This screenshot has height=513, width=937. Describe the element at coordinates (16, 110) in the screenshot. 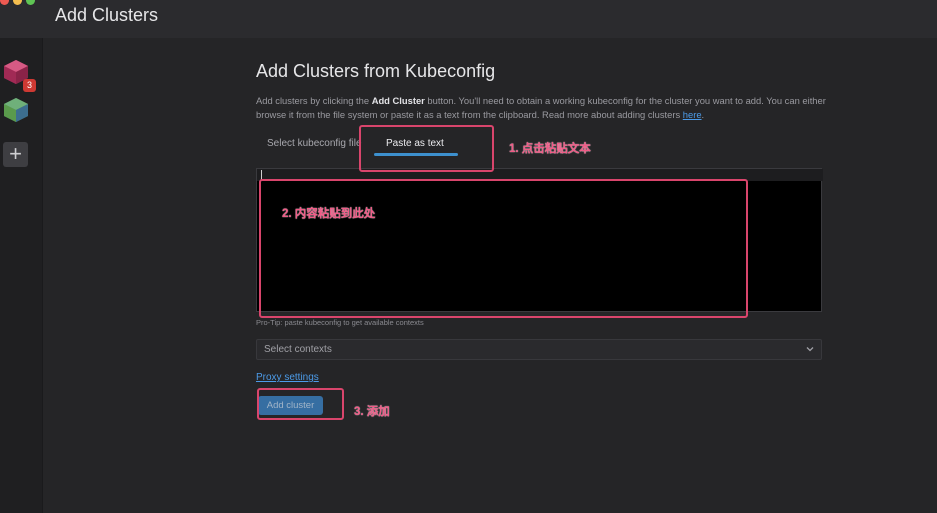

I see `cluster-icon` at that location.